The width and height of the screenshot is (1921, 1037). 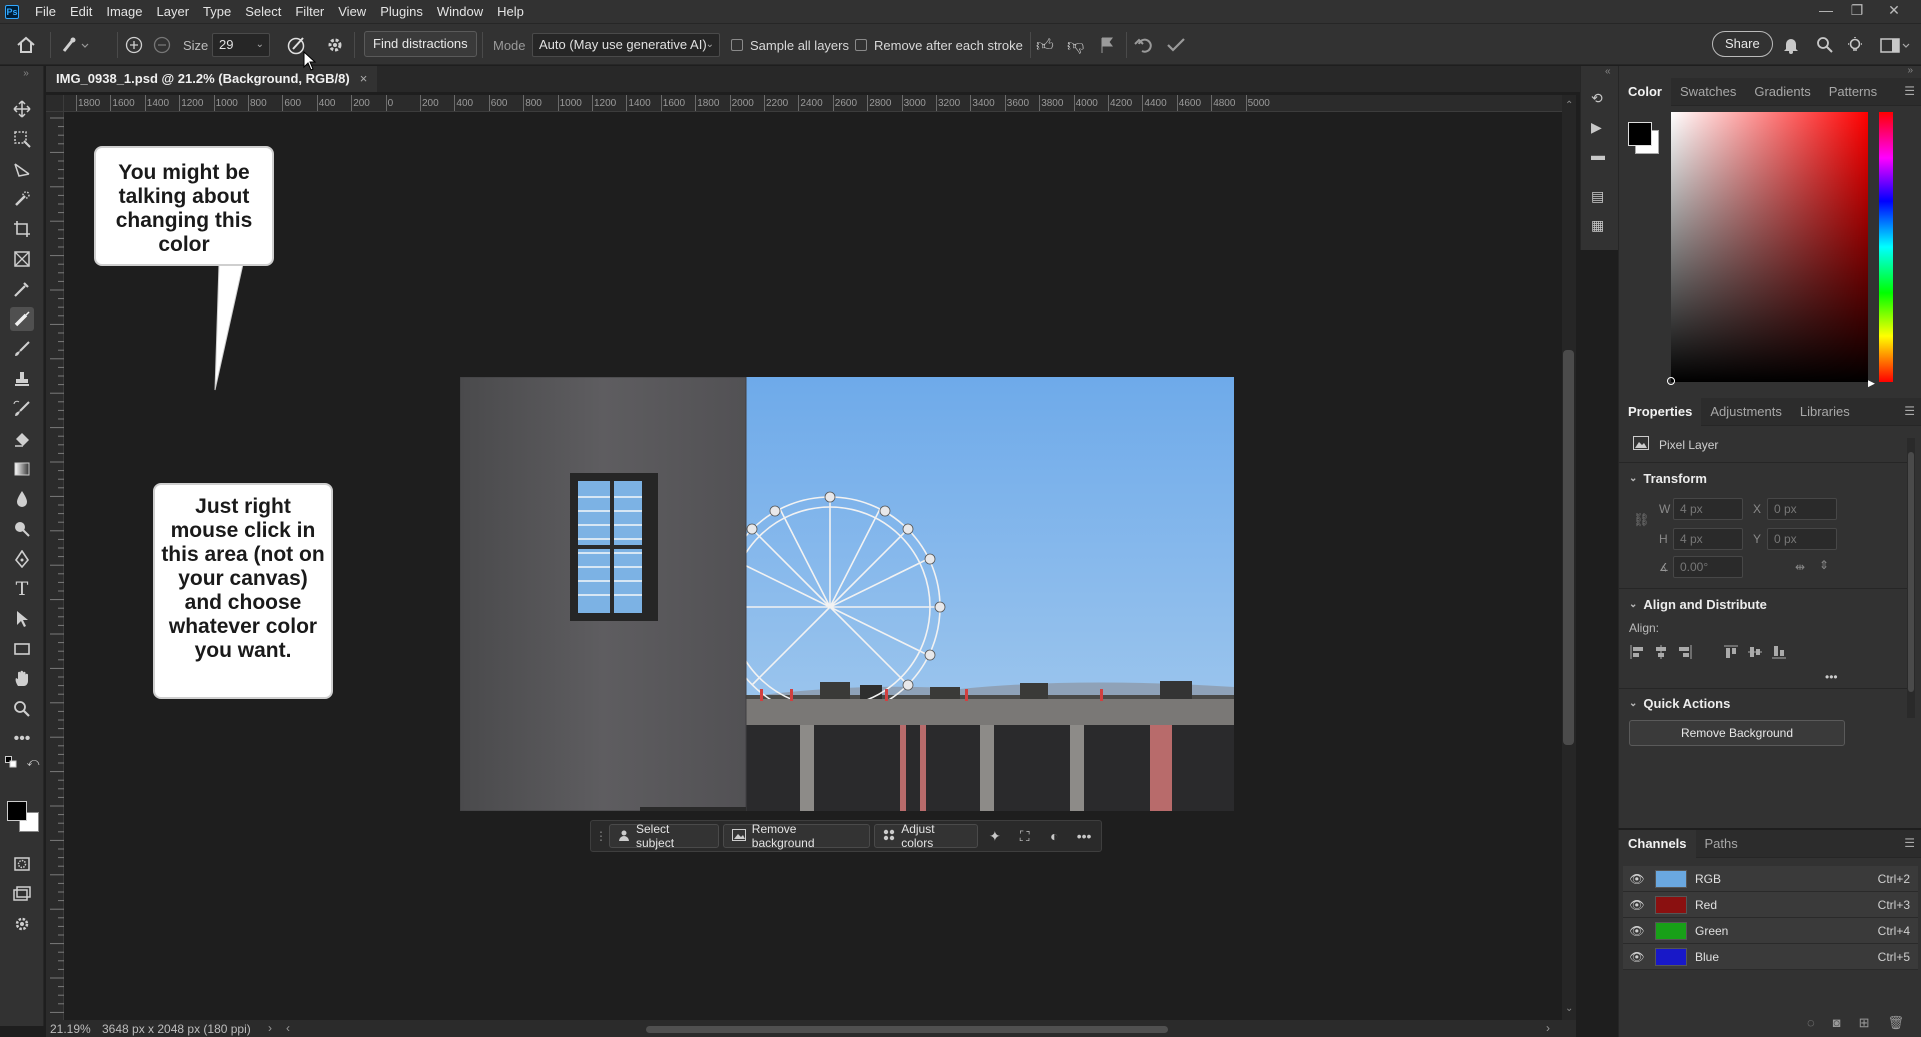 I want to click on rectangle-tool-icon, so click(x=22, y=649).